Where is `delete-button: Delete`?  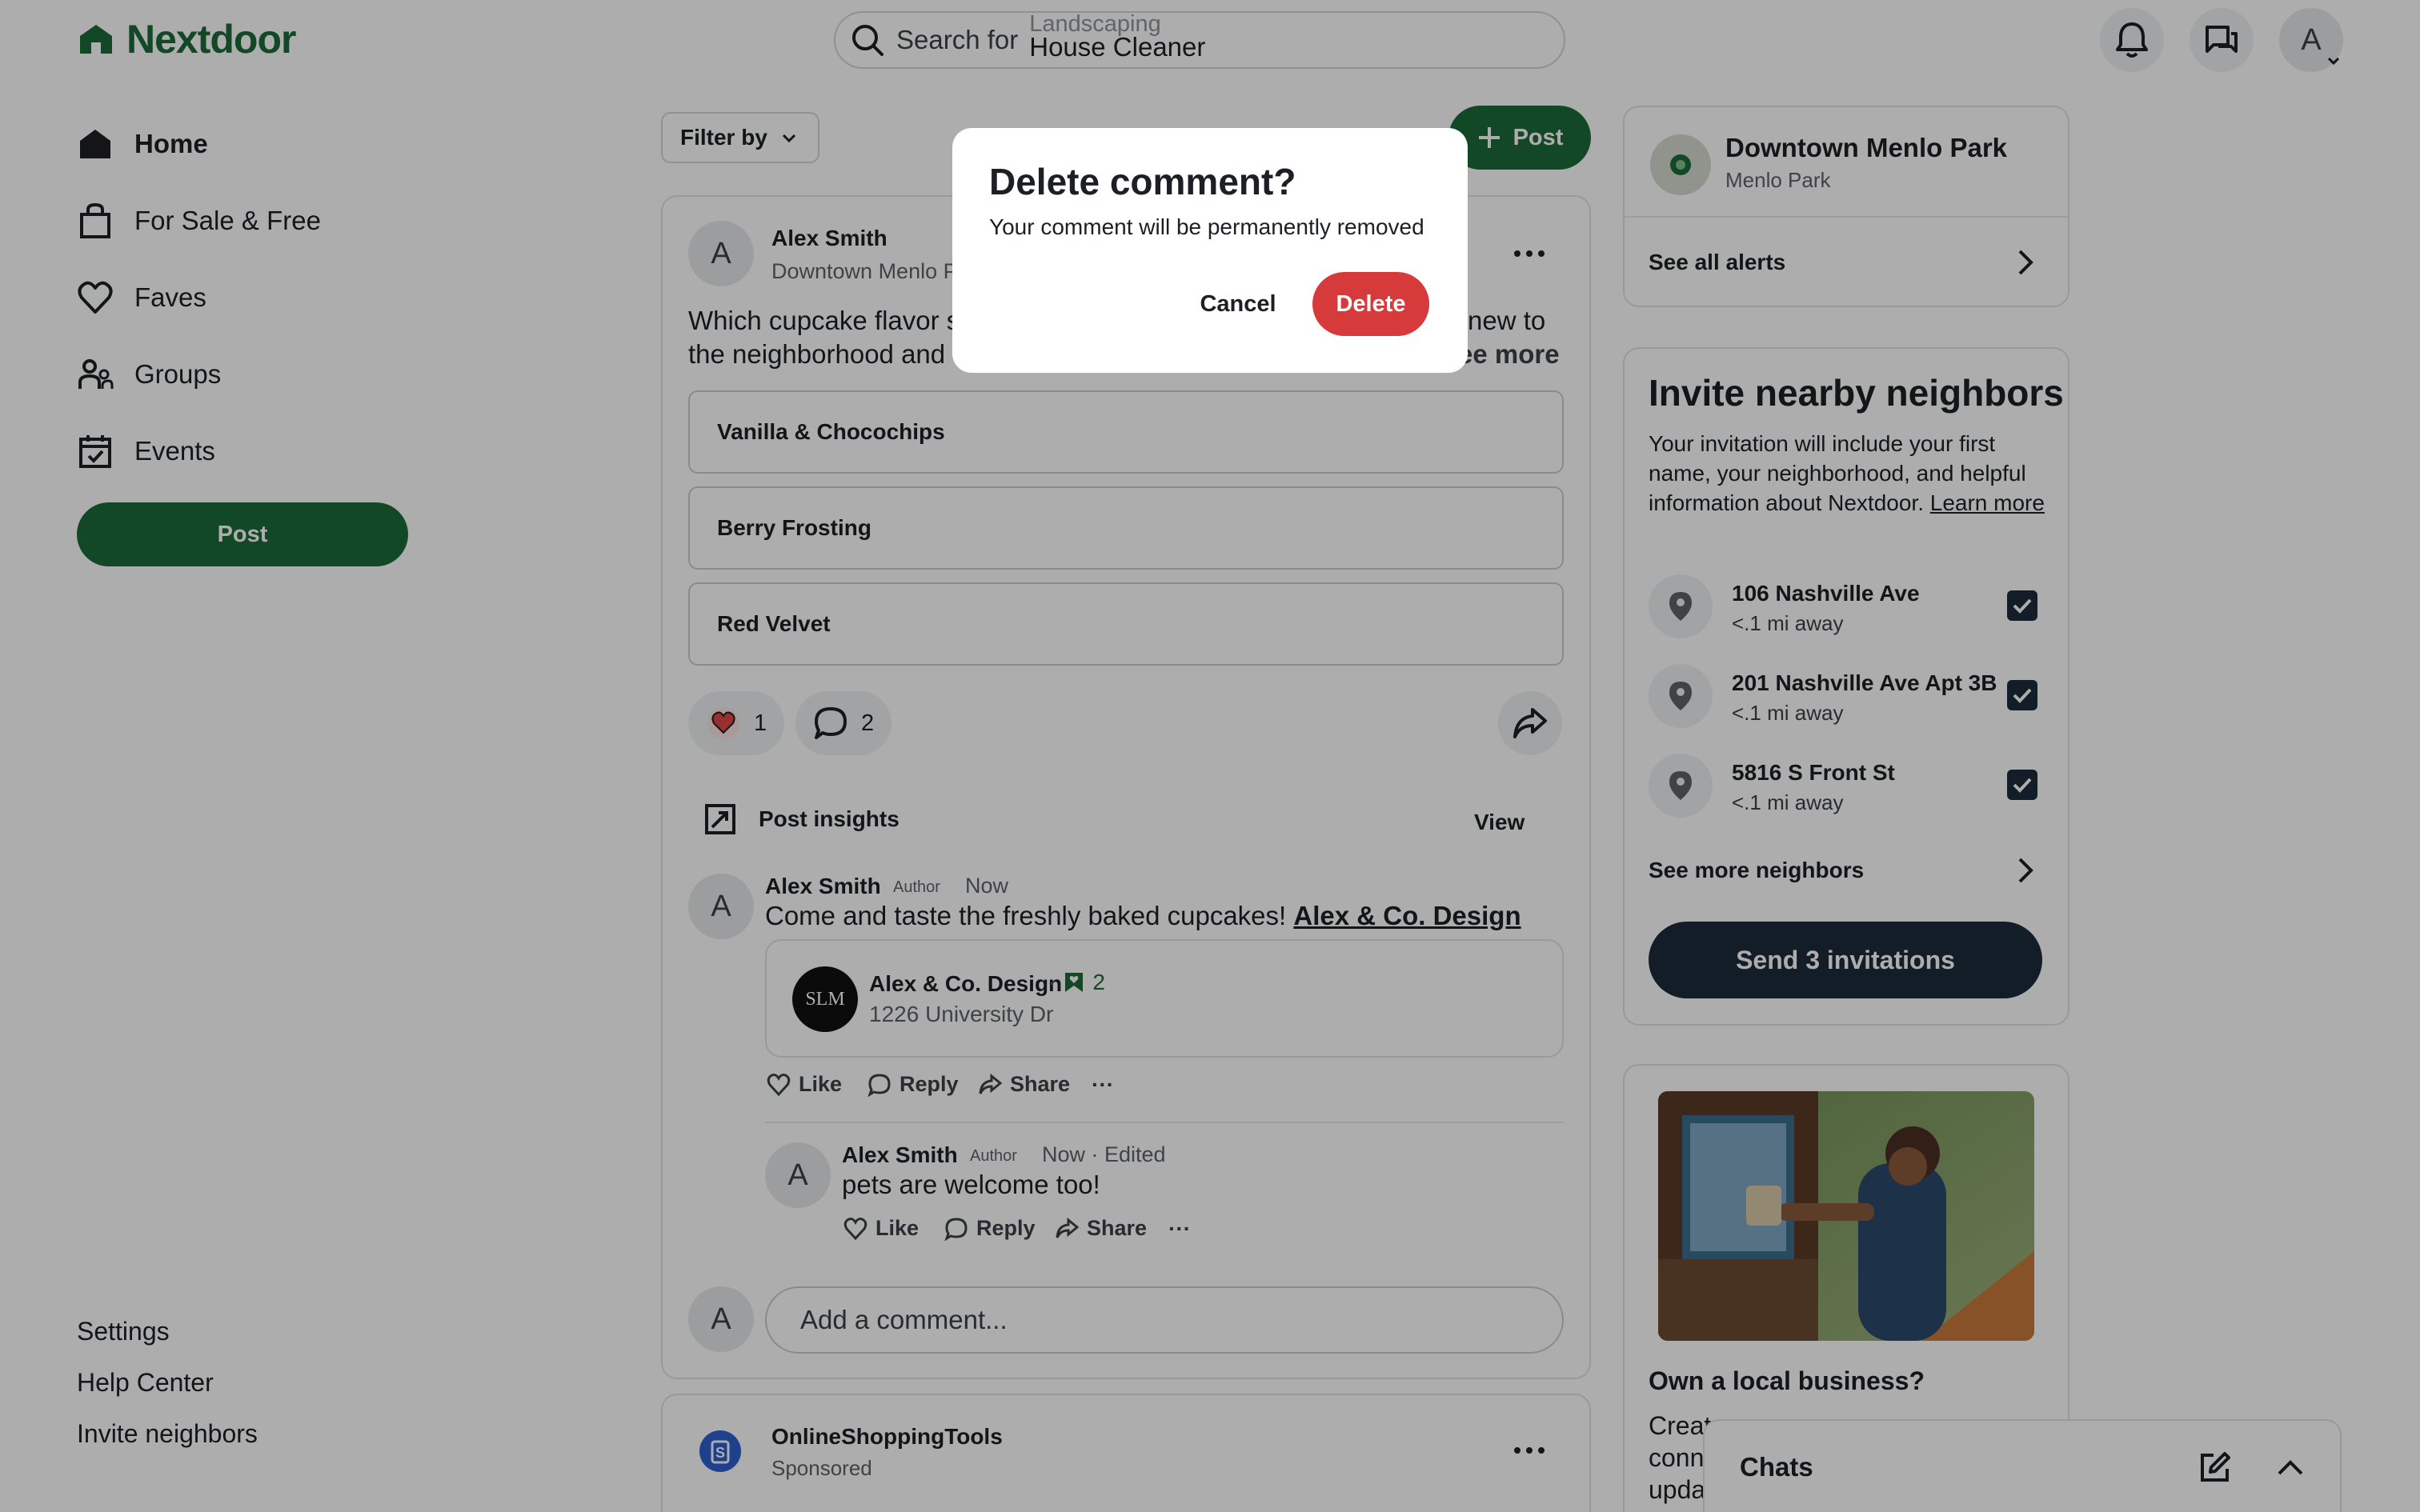 delete-button: Delete is located at coordinates (1370, 304).